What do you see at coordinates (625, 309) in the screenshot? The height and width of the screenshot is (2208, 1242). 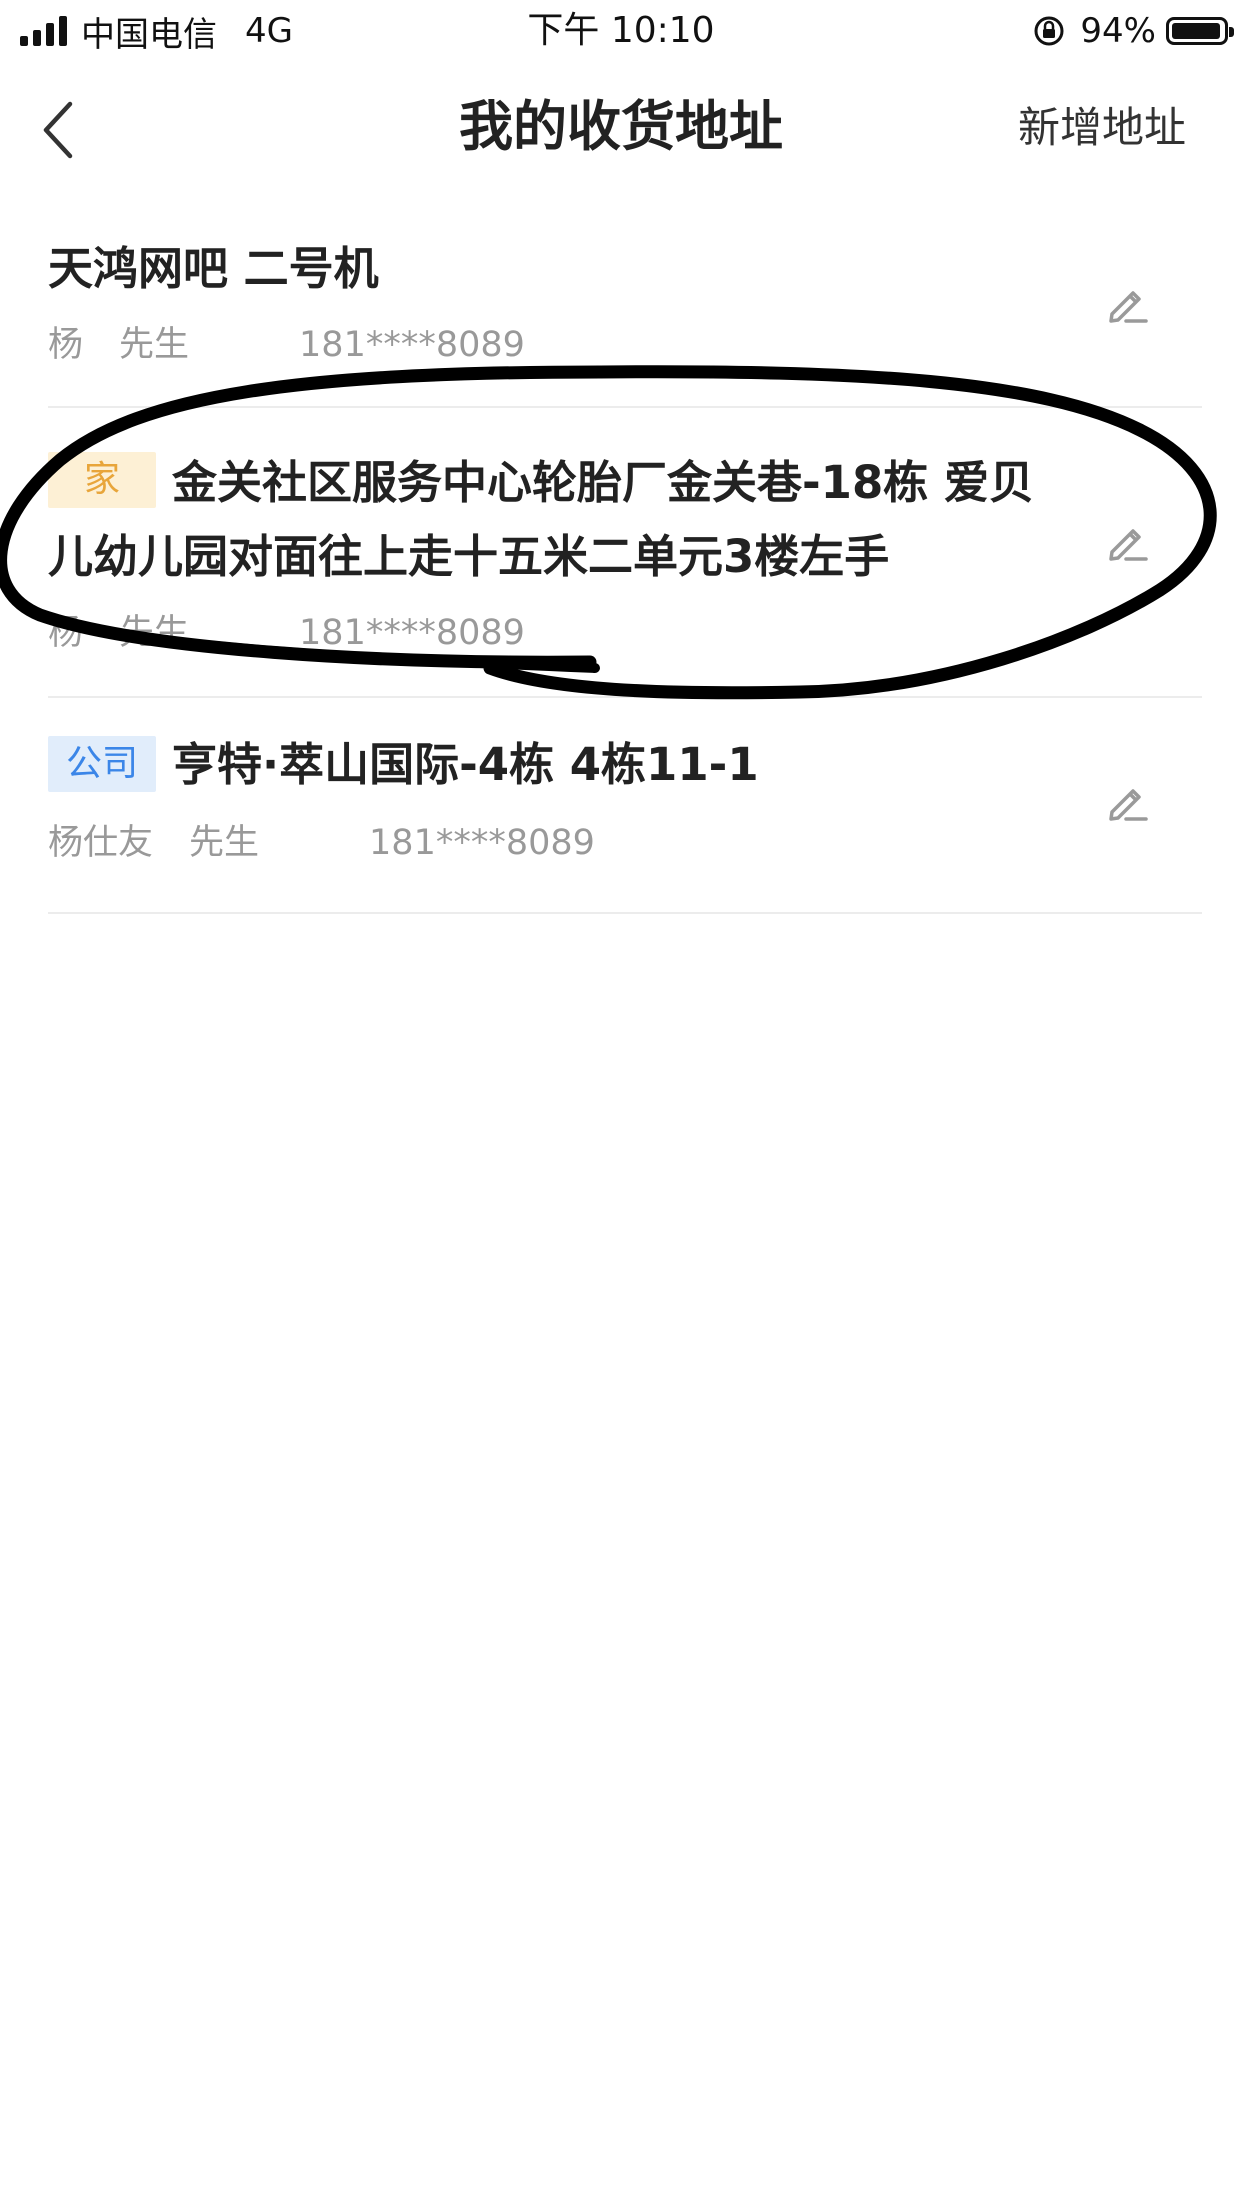 I see `address-item: 天鸿网吧 二号机 杨先生 181****8089` at bounding box center [625, 309].